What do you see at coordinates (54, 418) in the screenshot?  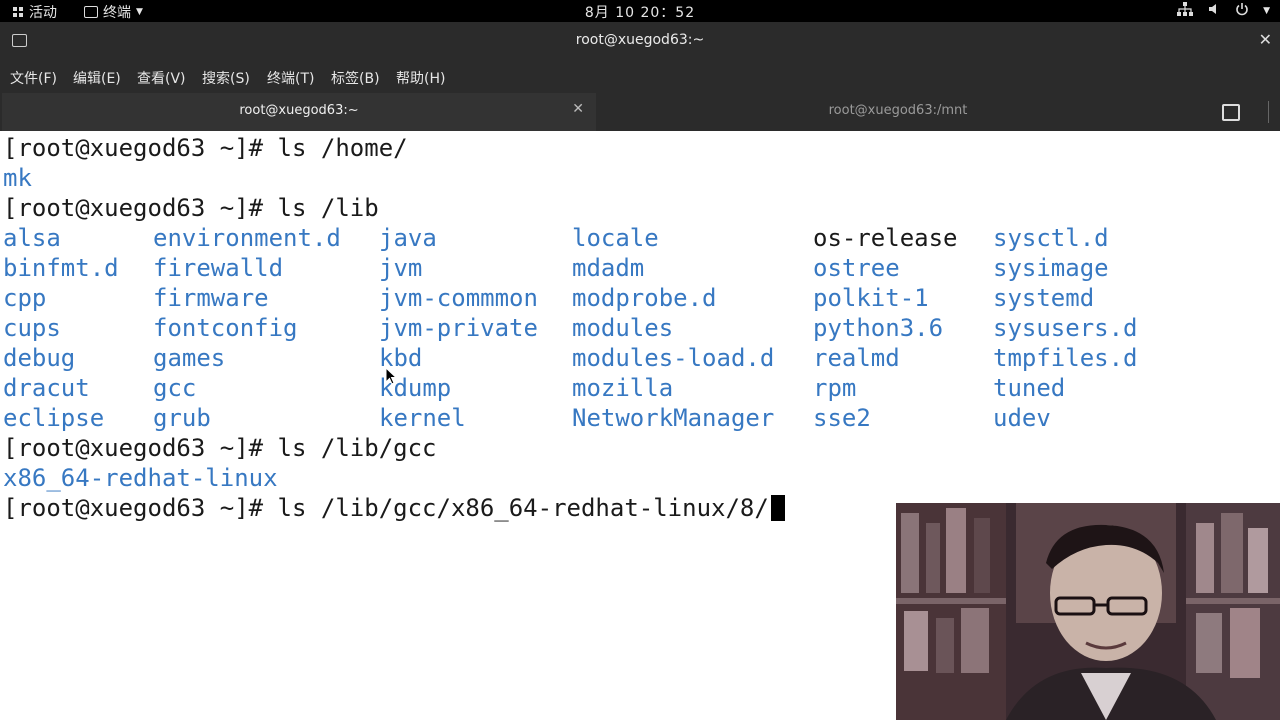 I see `dir-entry: eclipse` at bounding box center [54, 418].